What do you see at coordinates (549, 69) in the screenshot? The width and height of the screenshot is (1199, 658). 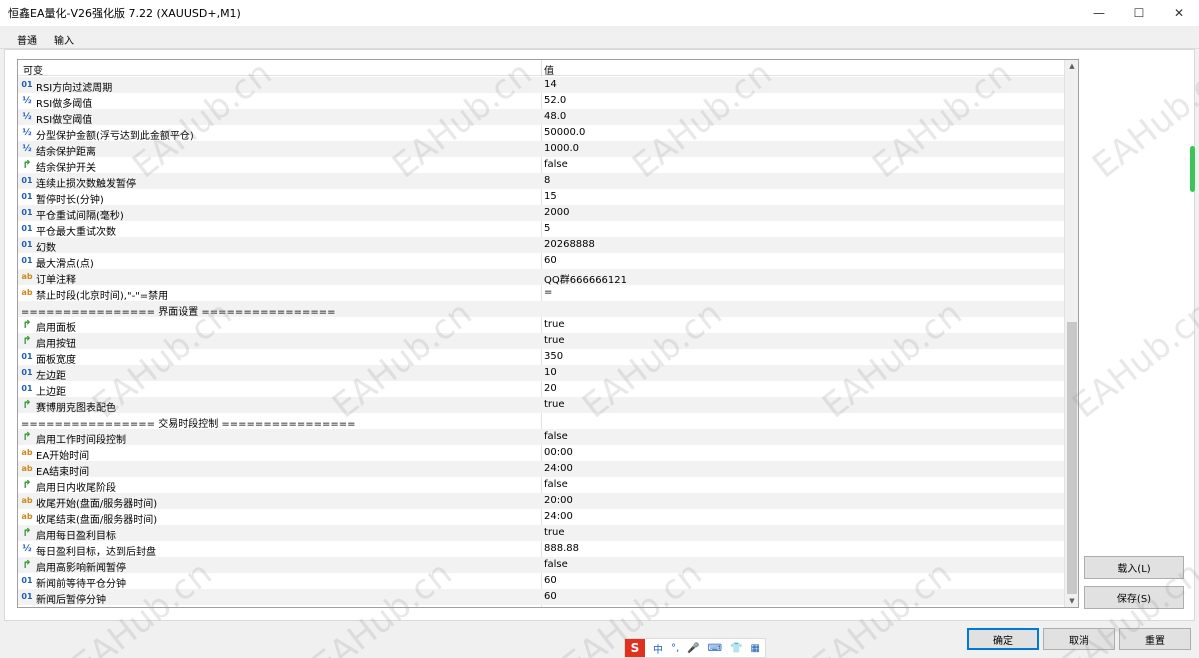 I see `column-header-value: 值` at bounding box center [549, 69].